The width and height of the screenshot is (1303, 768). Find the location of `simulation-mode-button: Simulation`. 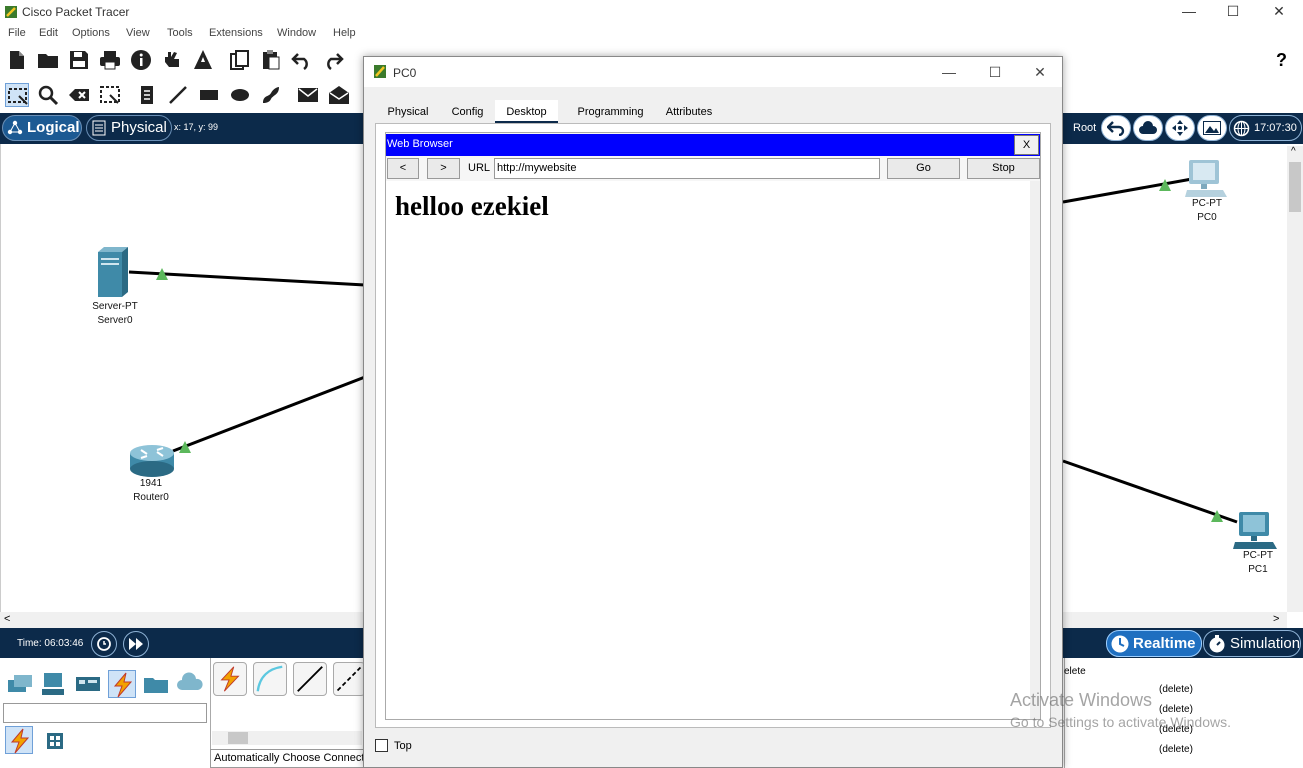

simulation-mode-button: Simulation is located at coordinates (1252, 643).